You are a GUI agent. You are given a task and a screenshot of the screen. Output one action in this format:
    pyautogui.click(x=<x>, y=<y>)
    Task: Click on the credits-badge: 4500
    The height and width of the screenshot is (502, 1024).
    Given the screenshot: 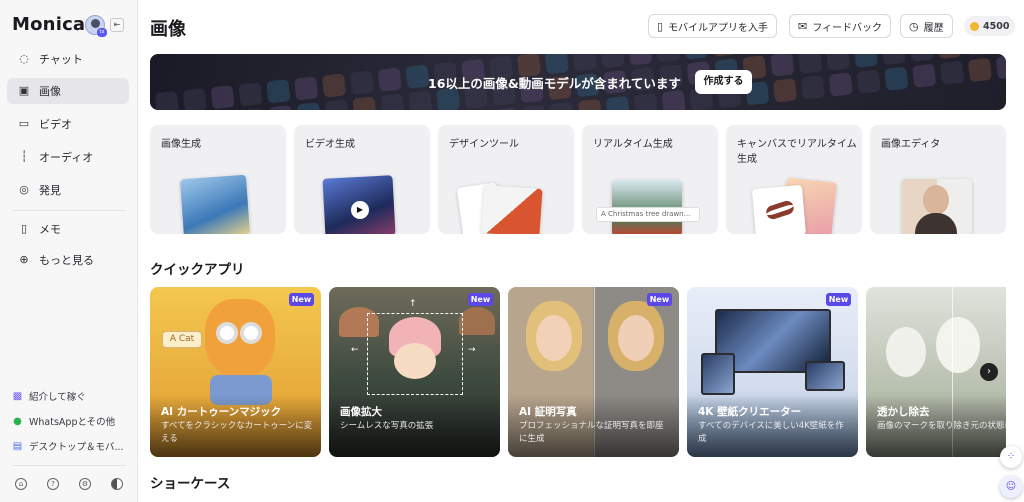 What is the action you would take?
    pyautogui.click(x=990, y=26)
    